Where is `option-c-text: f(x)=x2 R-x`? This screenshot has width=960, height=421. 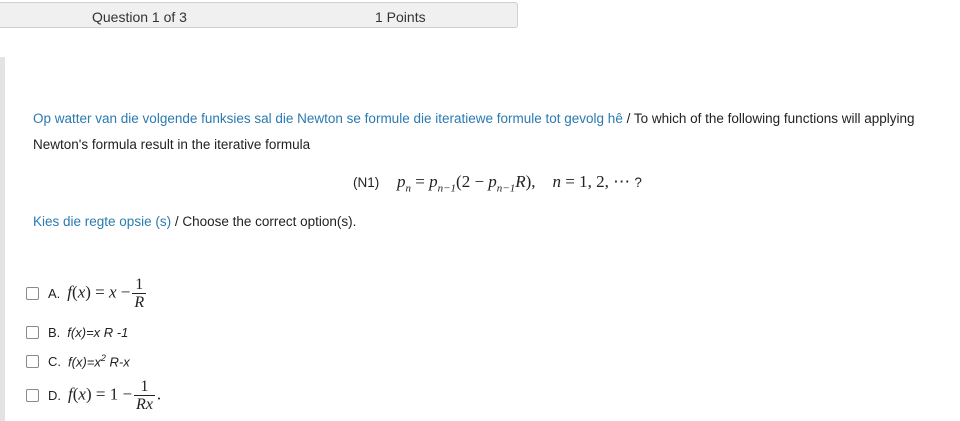
option-c-text: f(x)=x2 R-x is located at coordinates (99, 361).